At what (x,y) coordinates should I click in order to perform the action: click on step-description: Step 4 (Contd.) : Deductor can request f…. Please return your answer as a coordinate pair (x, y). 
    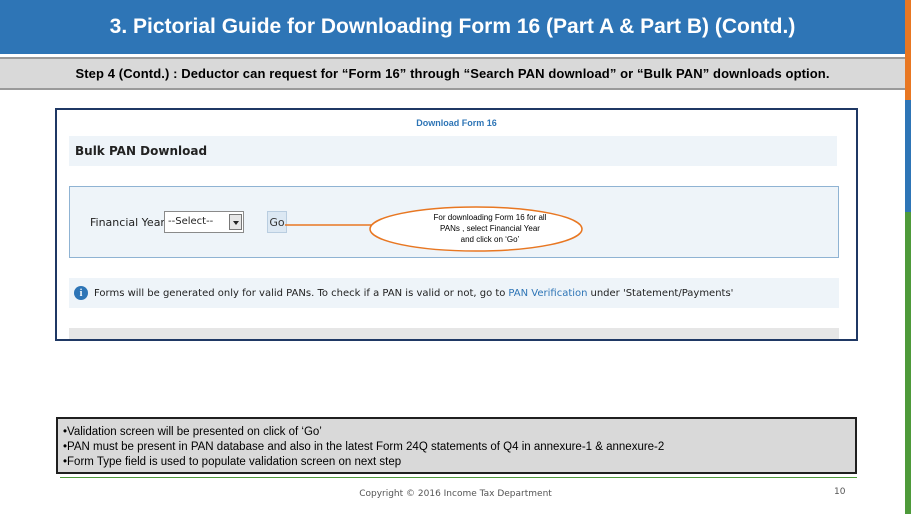
    Looking at the image, I should click on (452, 73).